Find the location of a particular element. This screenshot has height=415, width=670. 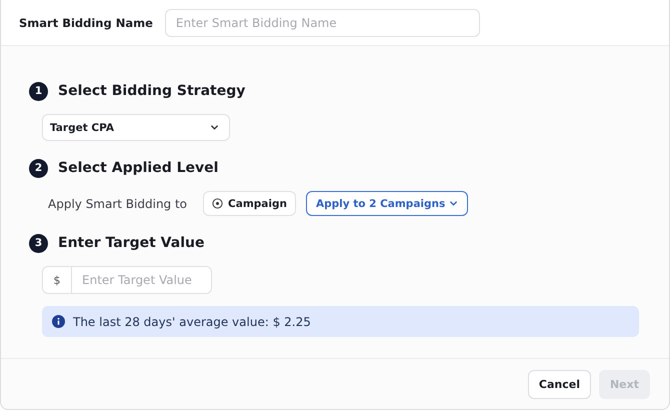

step-number: 2 is located at coordinates (38, 168).